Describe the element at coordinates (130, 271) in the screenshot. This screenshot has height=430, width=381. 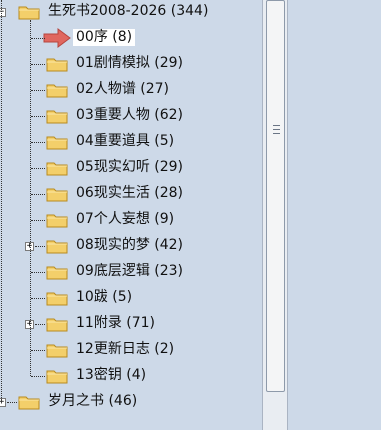
I see `tree-item-label: 09底层逻辑 (23)` at that location.